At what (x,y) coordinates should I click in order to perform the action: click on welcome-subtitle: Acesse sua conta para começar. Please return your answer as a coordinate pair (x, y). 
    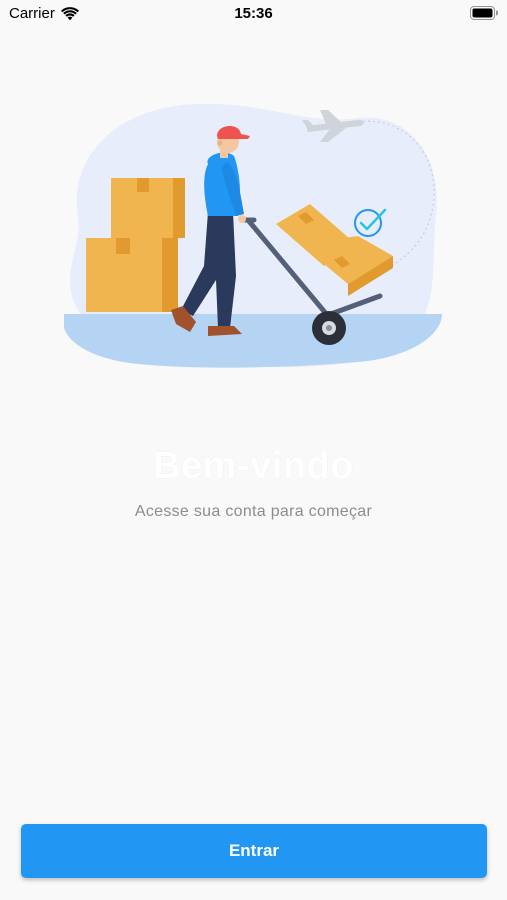
    Looking at the image, I should click on (253, 511).